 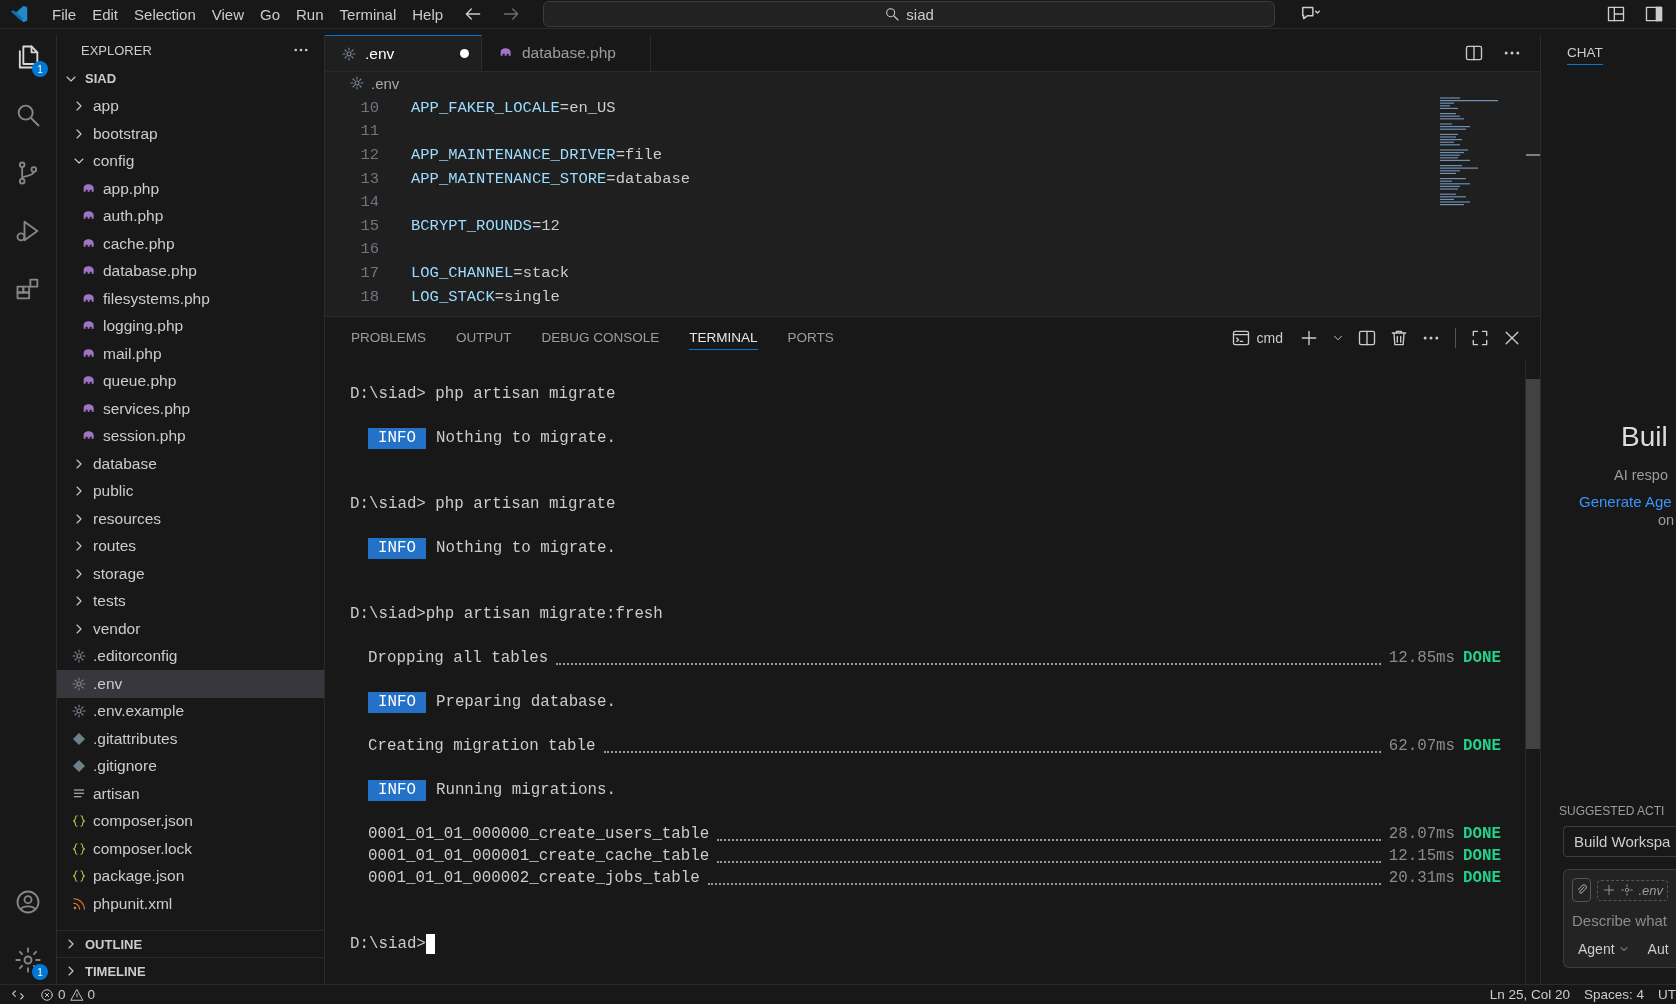 What do you see at coordinates (190, 656) in the screenshot?
I see `tree-item: .editorconfig` at bounding box center [190, 656].